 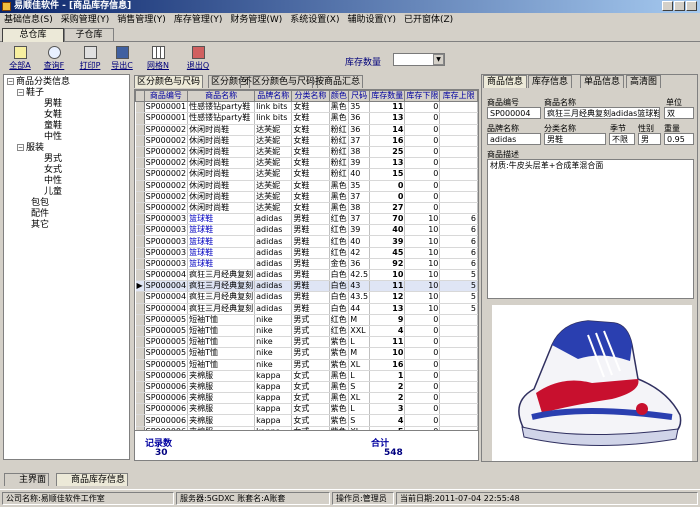 I want to click on table-cell: SP000004, so click(x=166, y=309).